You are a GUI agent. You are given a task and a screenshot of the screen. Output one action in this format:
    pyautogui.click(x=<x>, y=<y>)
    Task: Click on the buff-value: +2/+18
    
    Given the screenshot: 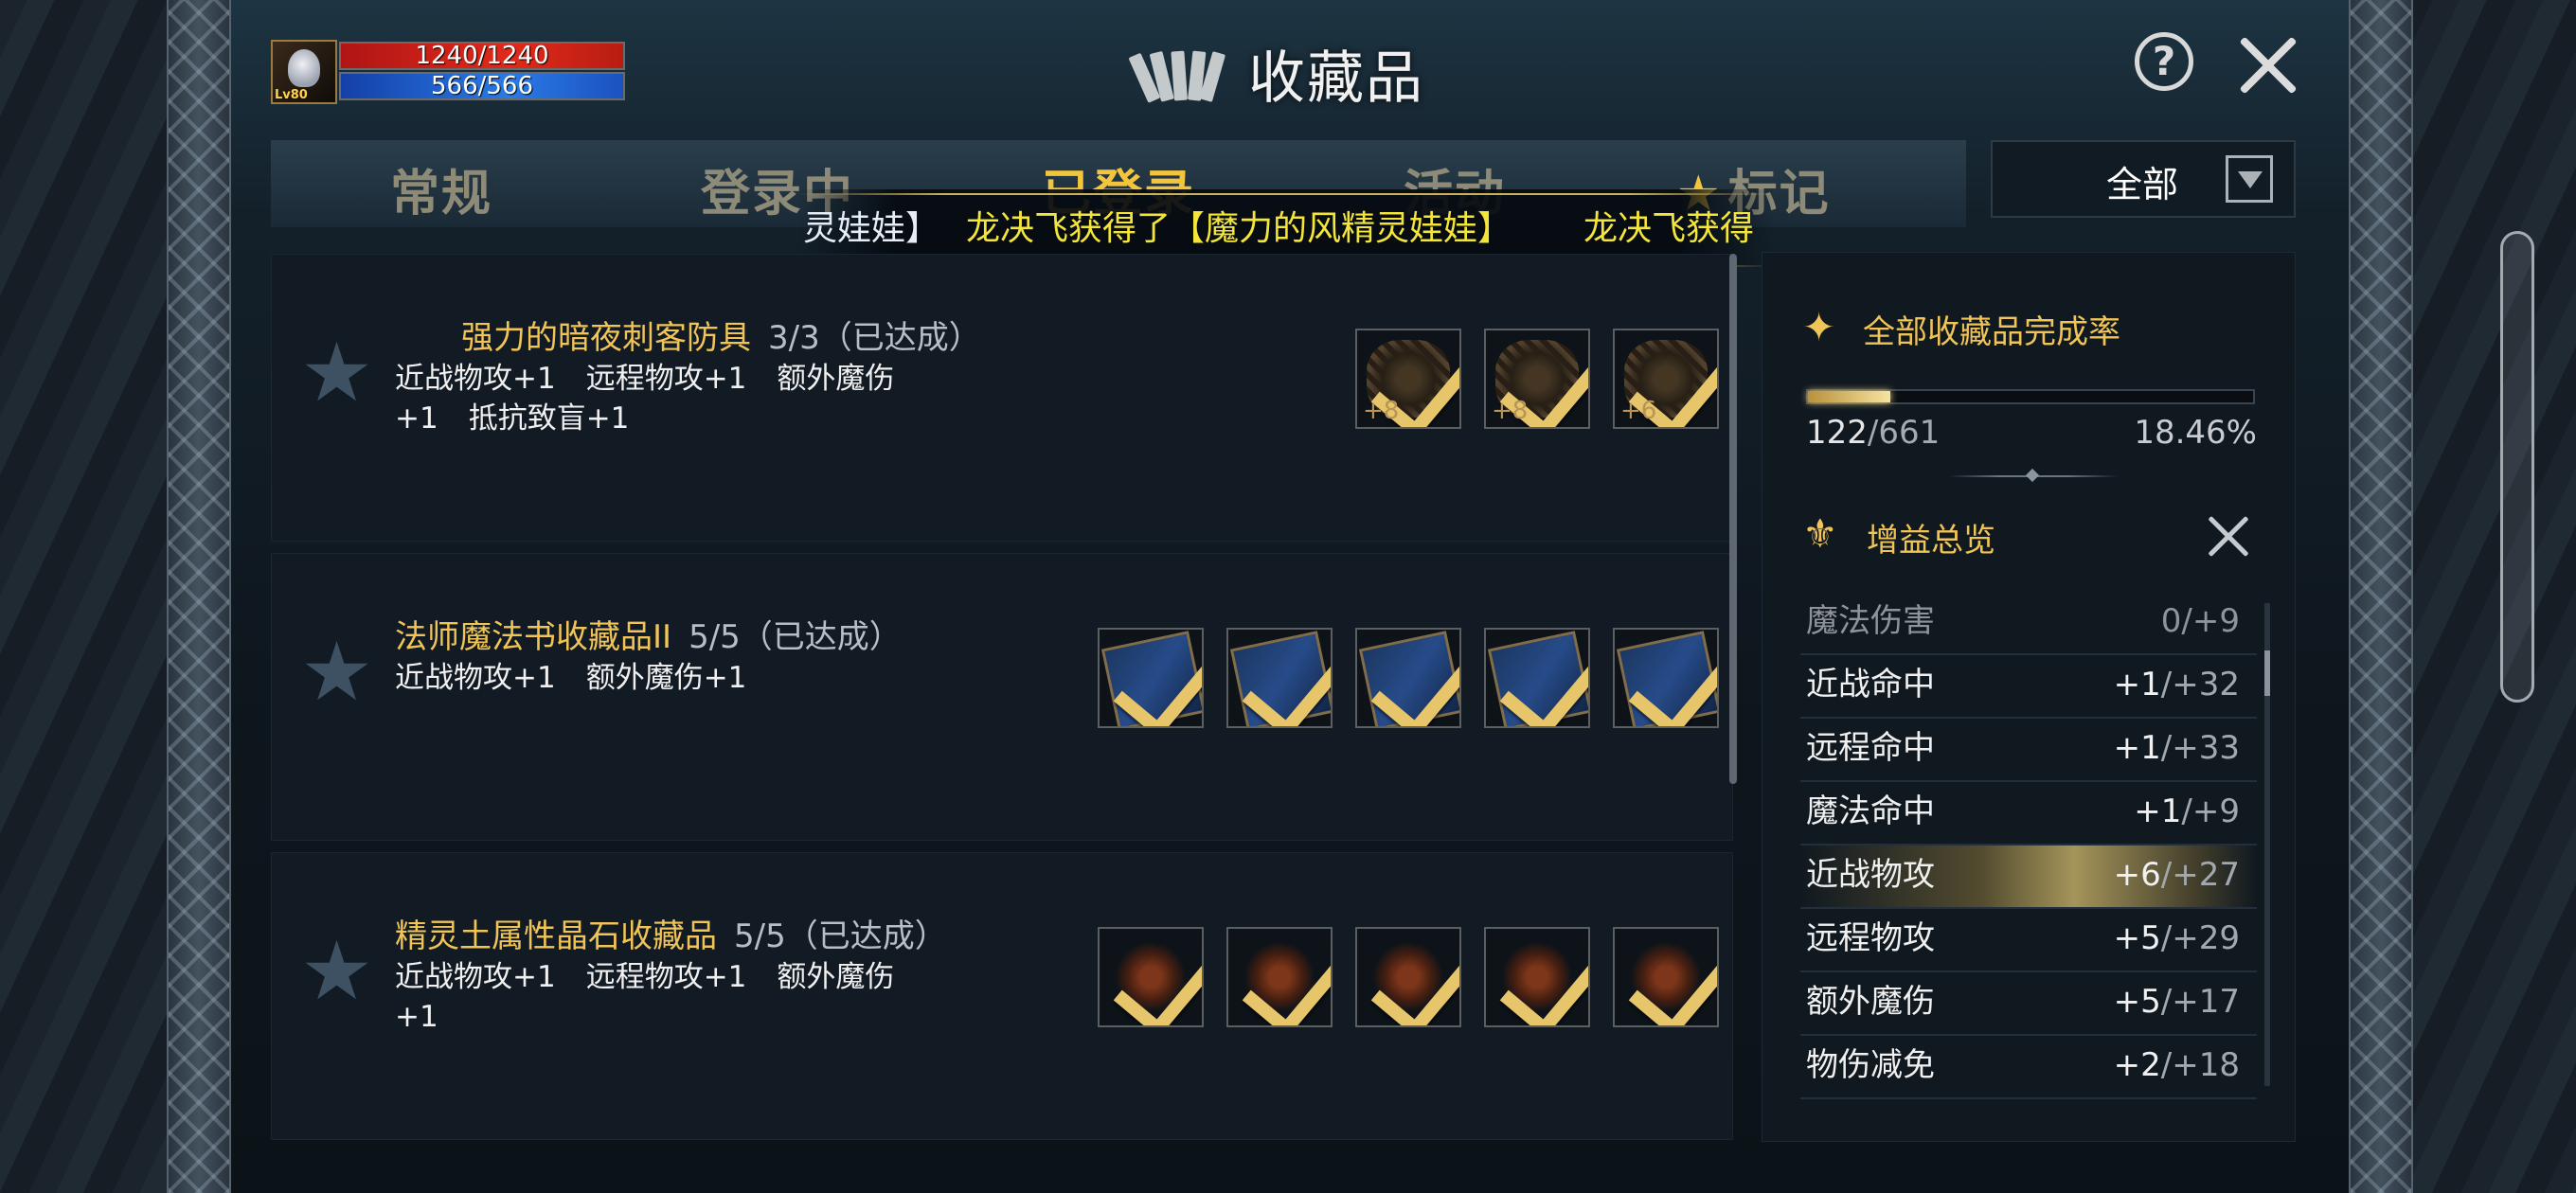 What is the action you would take?
    pyautogui.click(x=2176, y=1065)
    